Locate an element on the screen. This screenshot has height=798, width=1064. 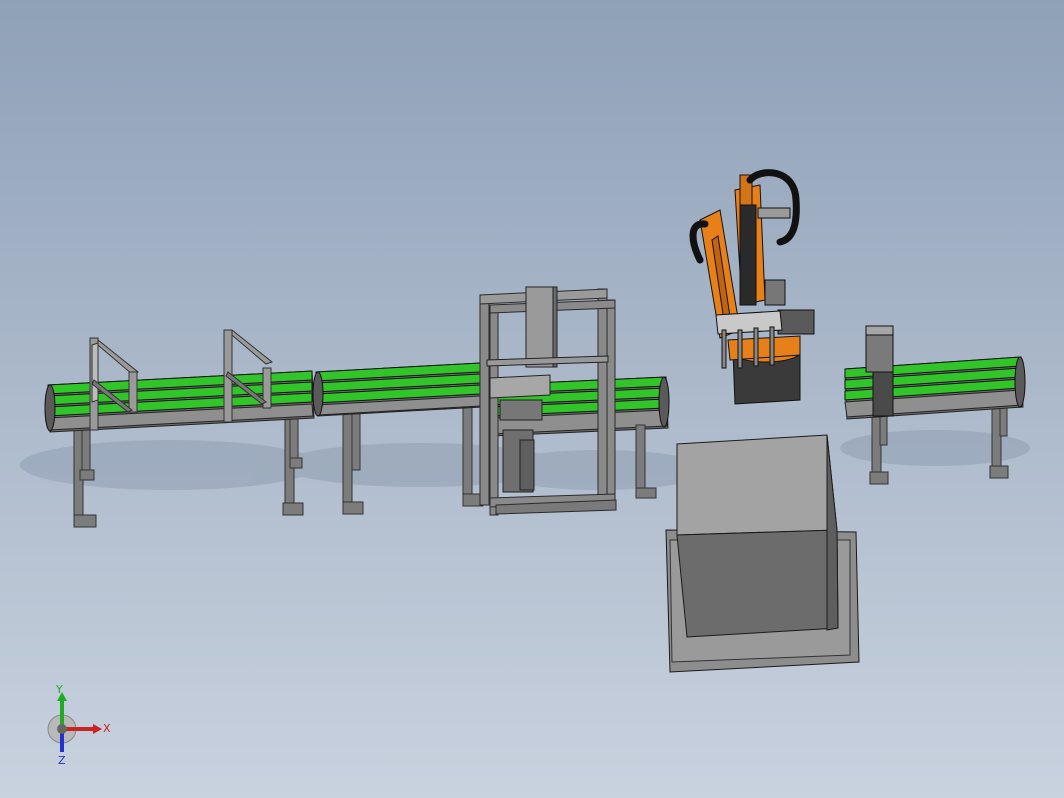
conveyor-middle is located at coordinates (398, 438).